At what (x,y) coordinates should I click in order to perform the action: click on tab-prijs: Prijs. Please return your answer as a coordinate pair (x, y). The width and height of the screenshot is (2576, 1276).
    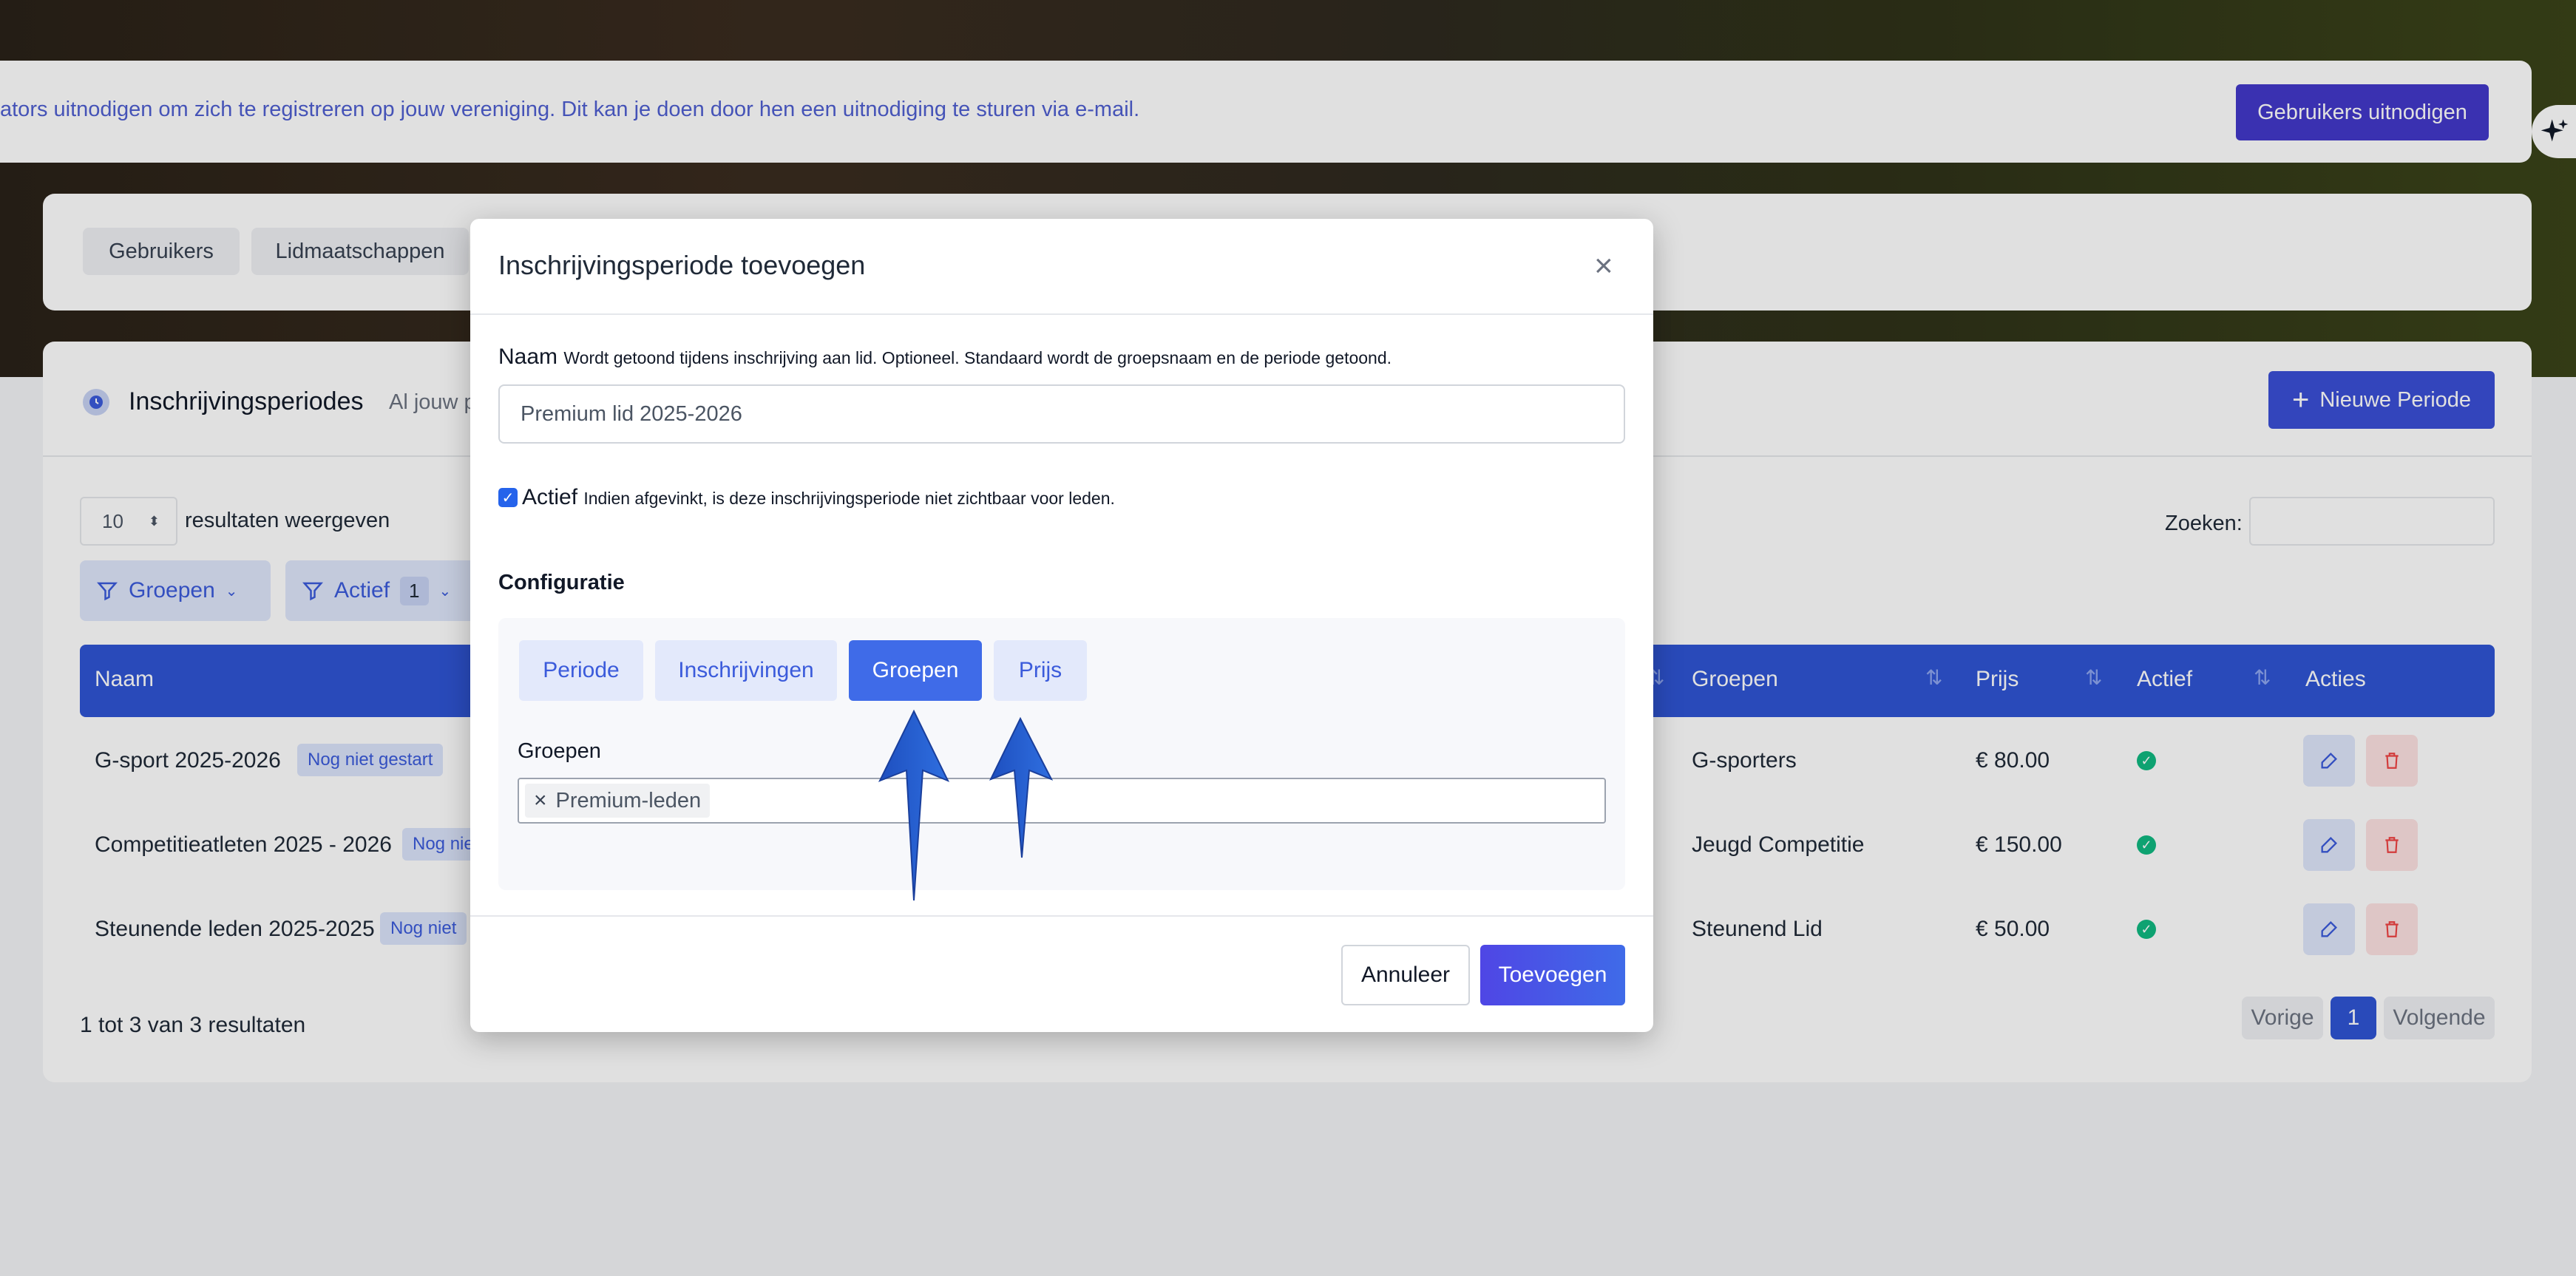
    Looking at the image, I should click on (1040, 670).